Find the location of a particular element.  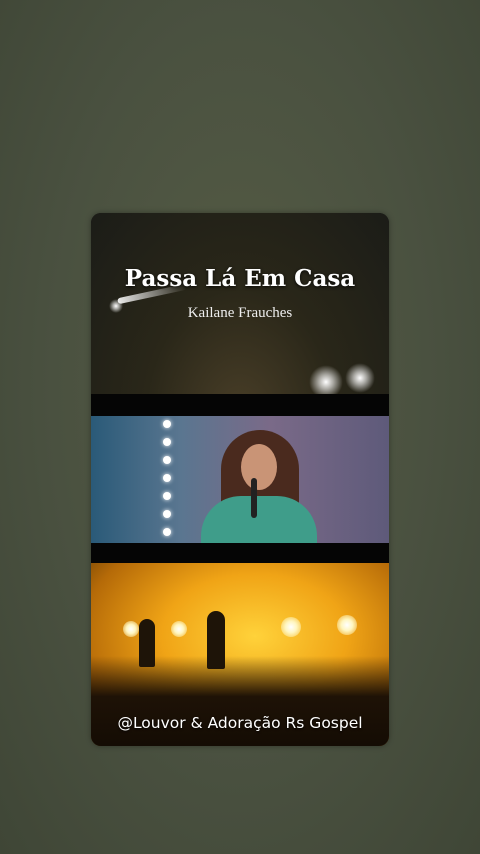

singer-face is located at coordinates (259, 467).